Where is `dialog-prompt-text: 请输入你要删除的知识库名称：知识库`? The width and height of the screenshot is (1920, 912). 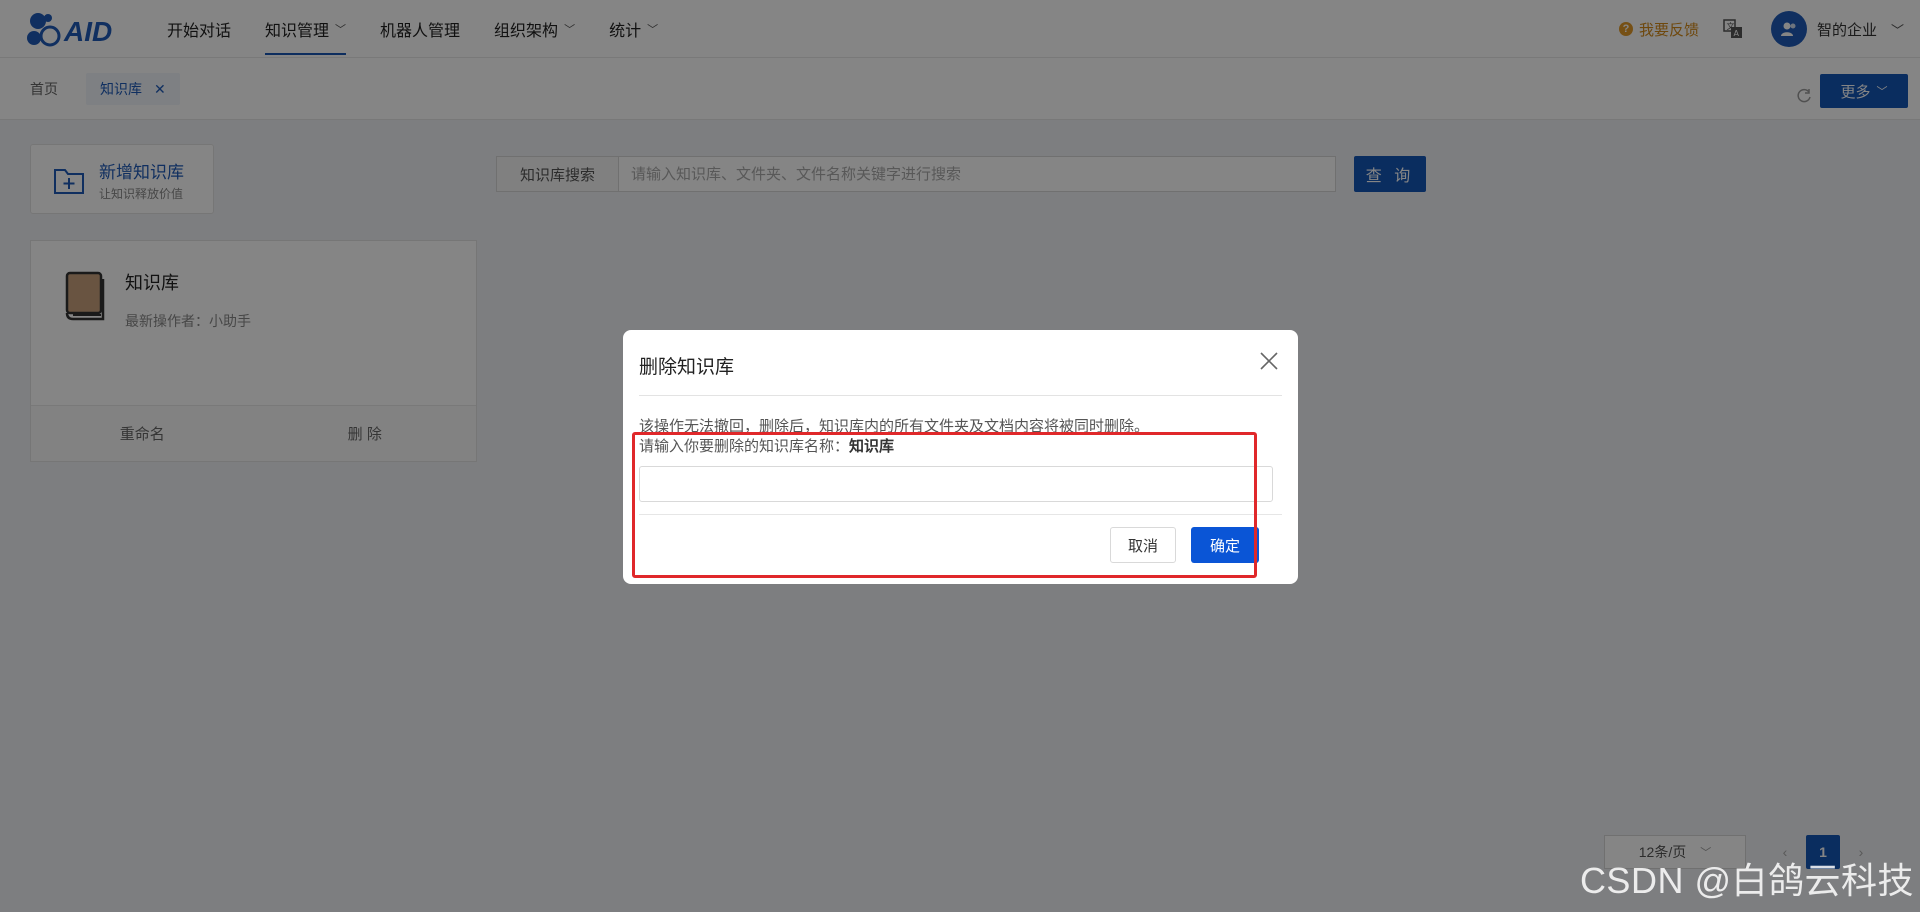 dialog-prompt-text: 请输入你要删除的知识库名称：知识库 is located at coordinates (767, 446).